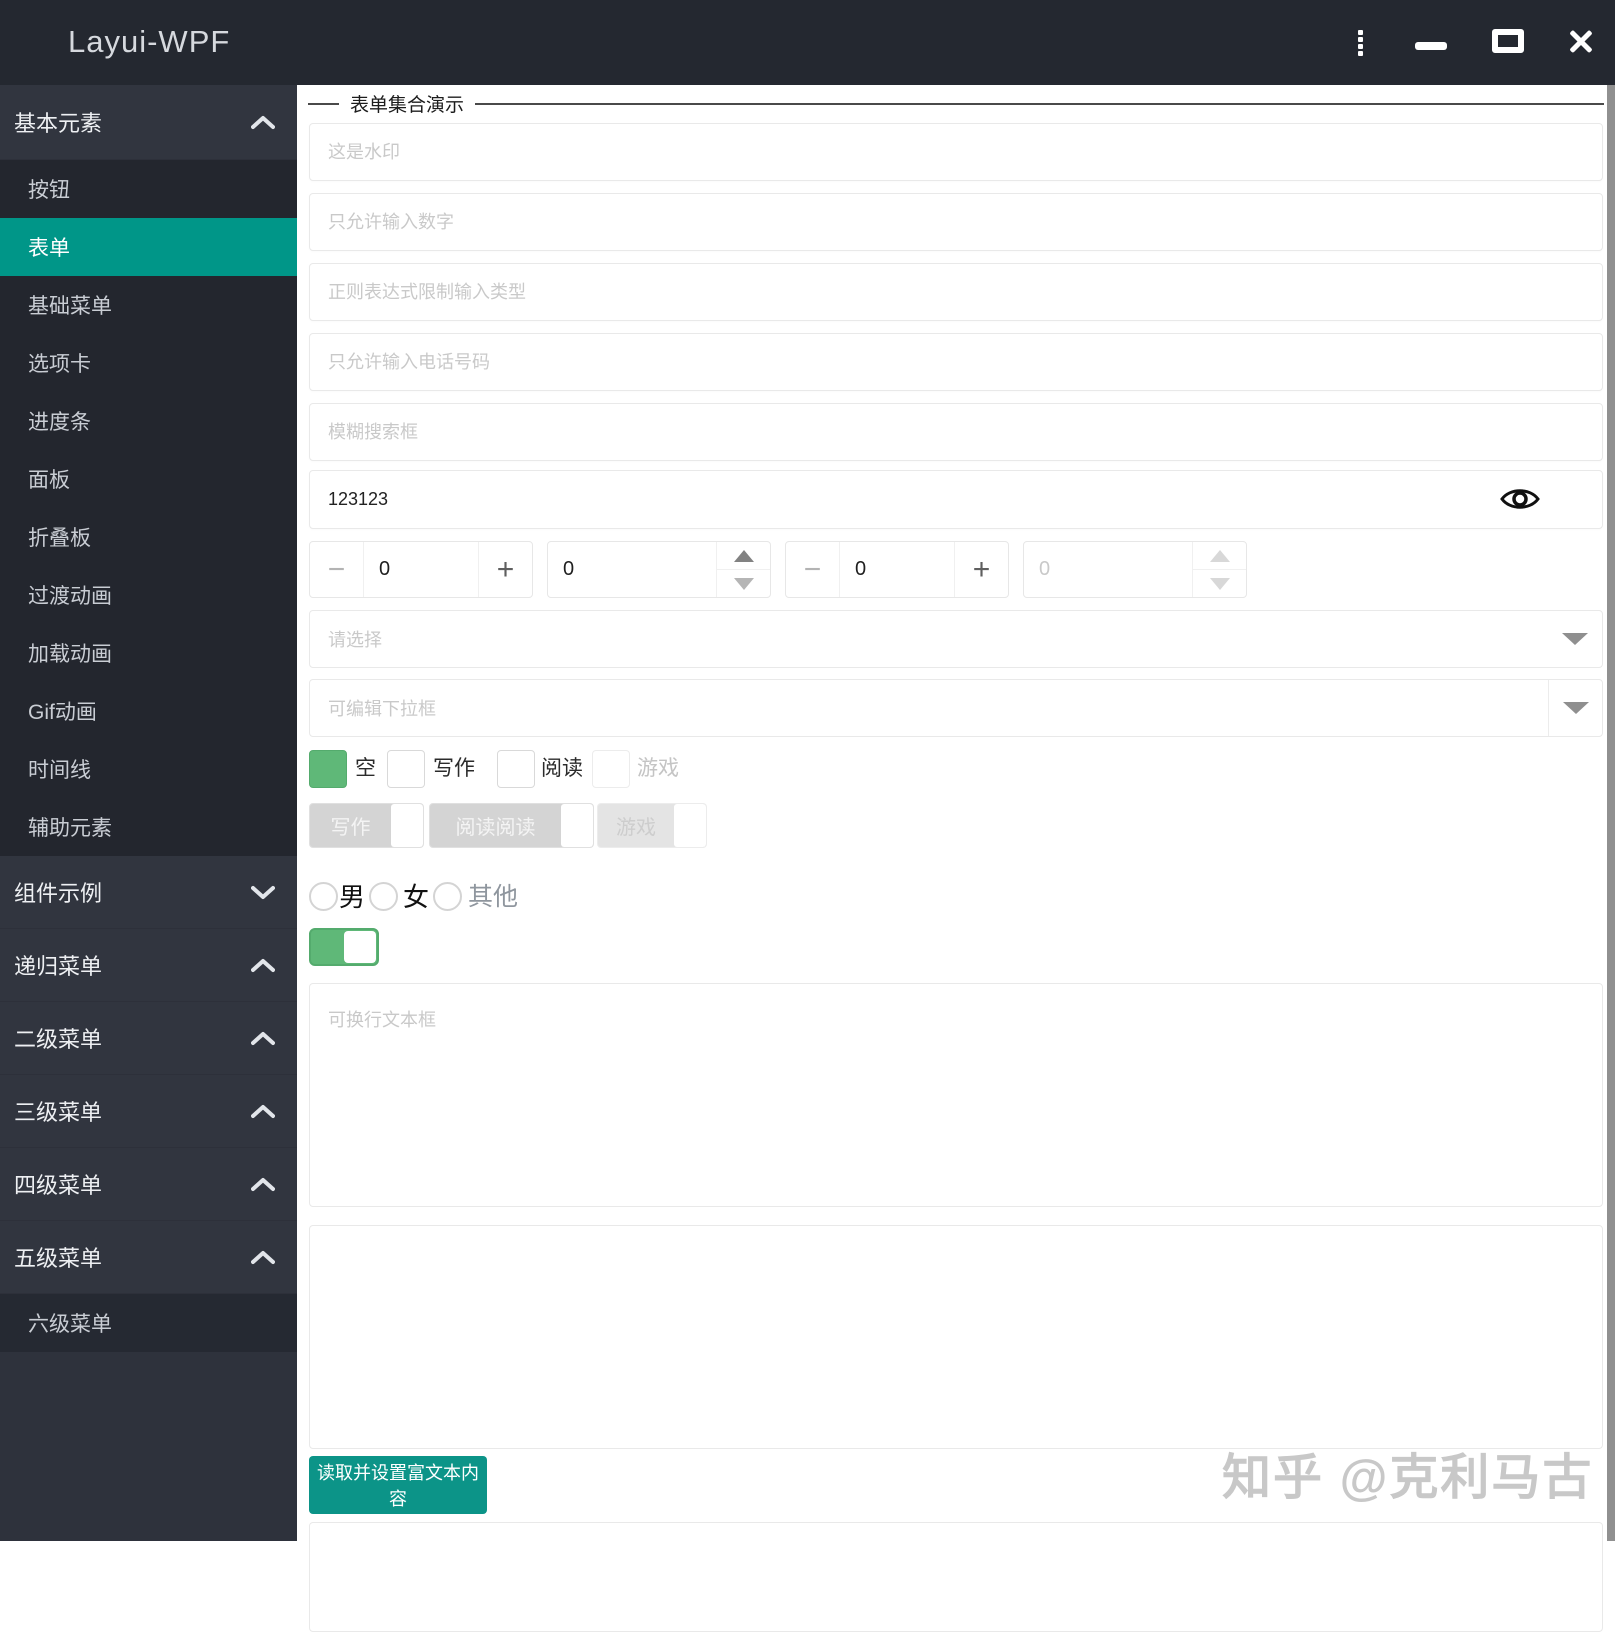 The width and height of the screenshot is (1615, 1632). I want to click on checkbox-label: 写作, so click(454, 768).